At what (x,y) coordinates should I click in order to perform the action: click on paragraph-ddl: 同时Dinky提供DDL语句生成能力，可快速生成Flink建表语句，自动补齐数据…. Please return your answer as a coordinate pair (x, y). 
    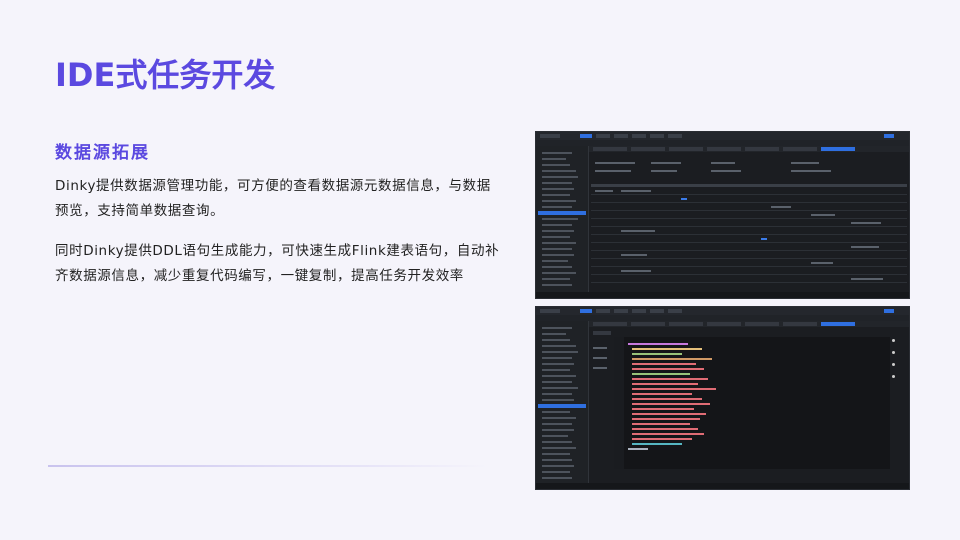
    Looking at the image, I should click on (277, 263).